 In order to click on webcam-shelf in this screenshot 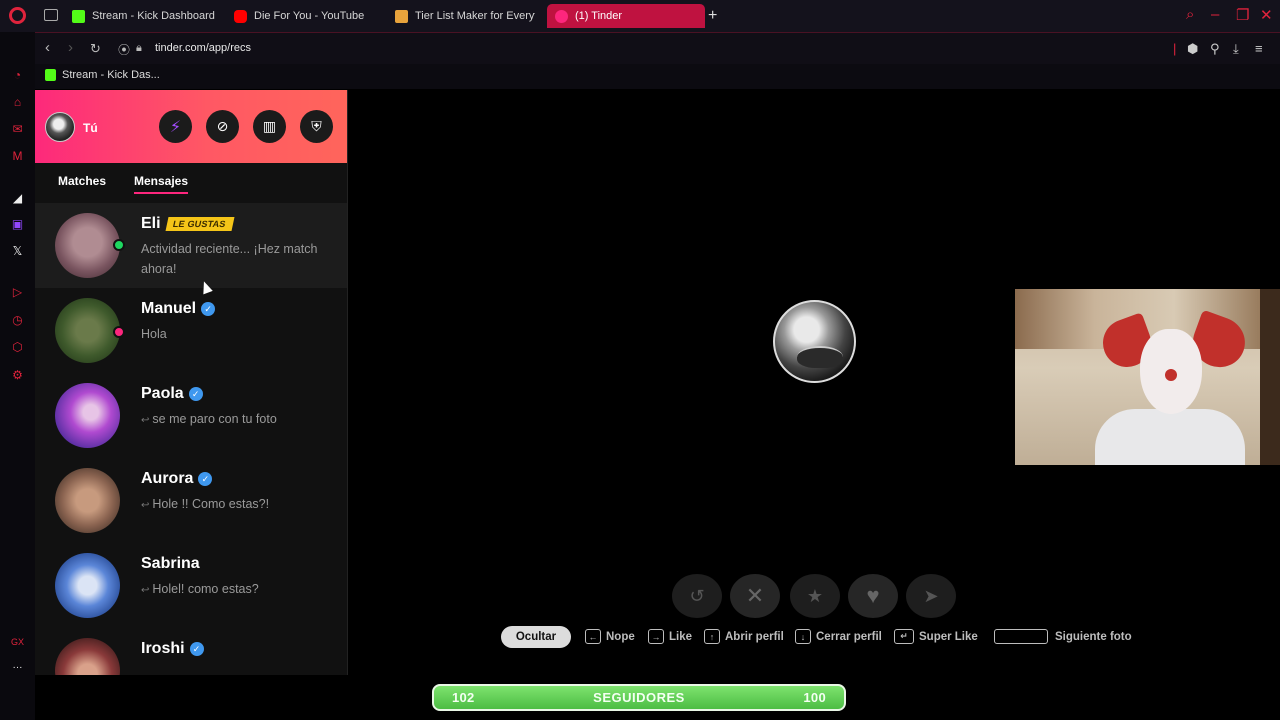, I will do `click(1270, 377)`.